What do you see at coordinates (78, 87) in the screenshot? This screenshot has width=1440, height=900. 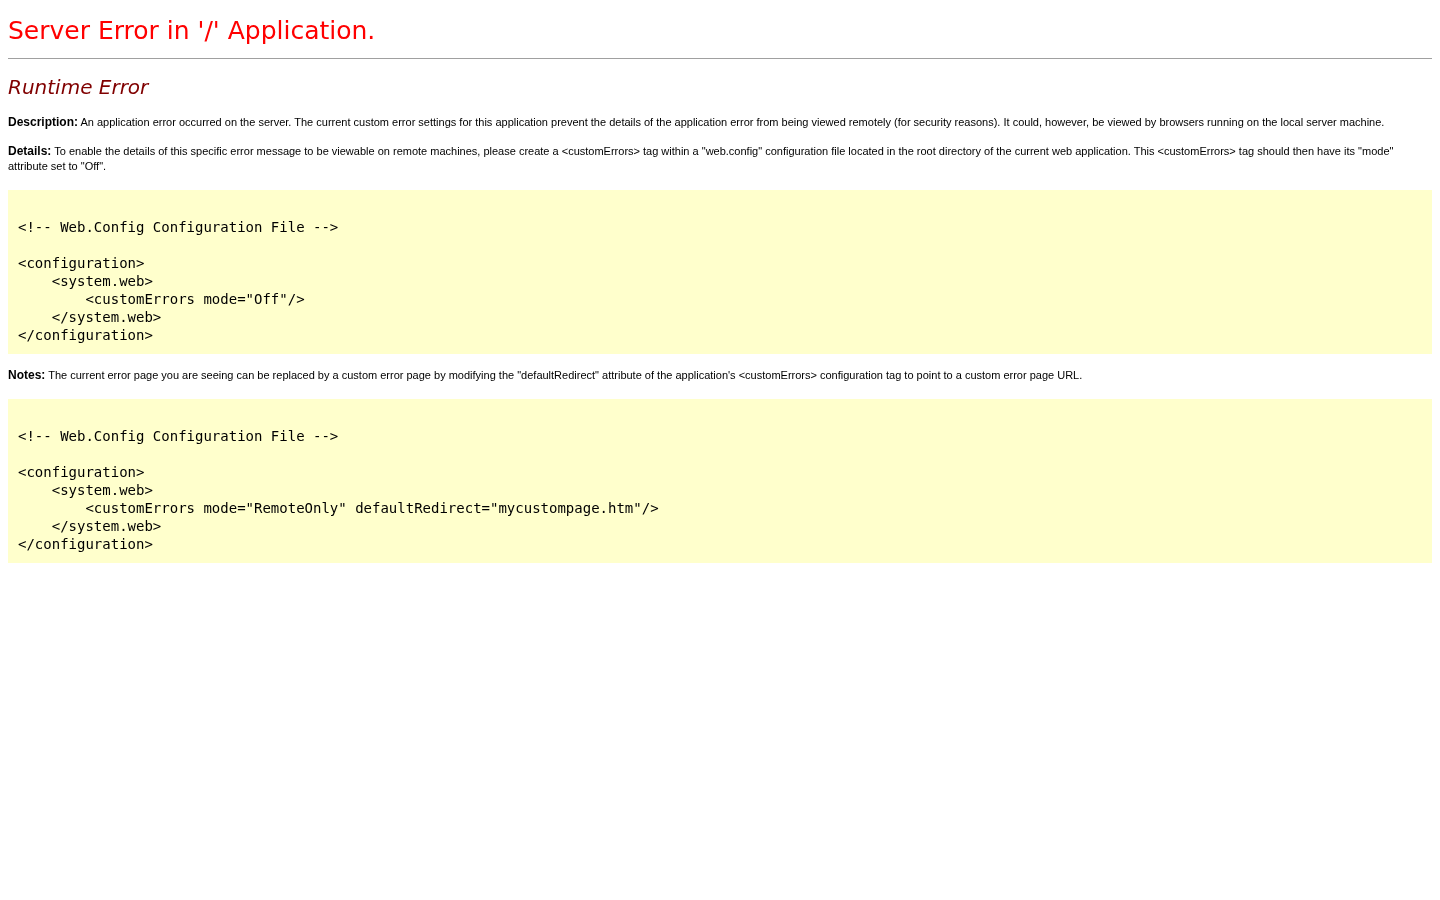 I see `error-heading: Runtime Error` at bounding box center [78, 87].